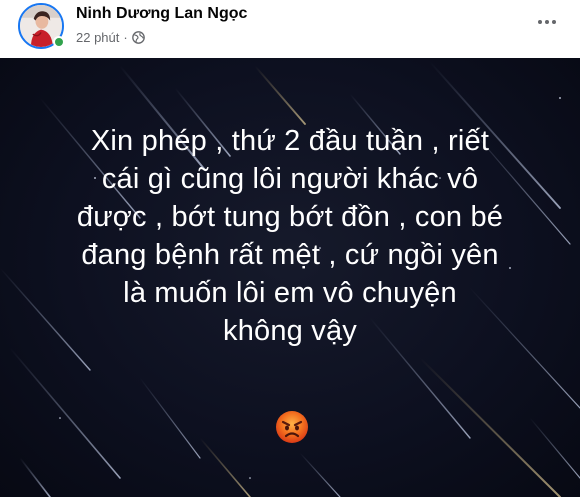 The width and height of the screenshot is (580, 497). What do you see at coordinates (290, 255) in the screenshot?
I see `post-text-line: đang bệnh rất mệt , cứ ngồi yên` at bounding box center [290, 255].